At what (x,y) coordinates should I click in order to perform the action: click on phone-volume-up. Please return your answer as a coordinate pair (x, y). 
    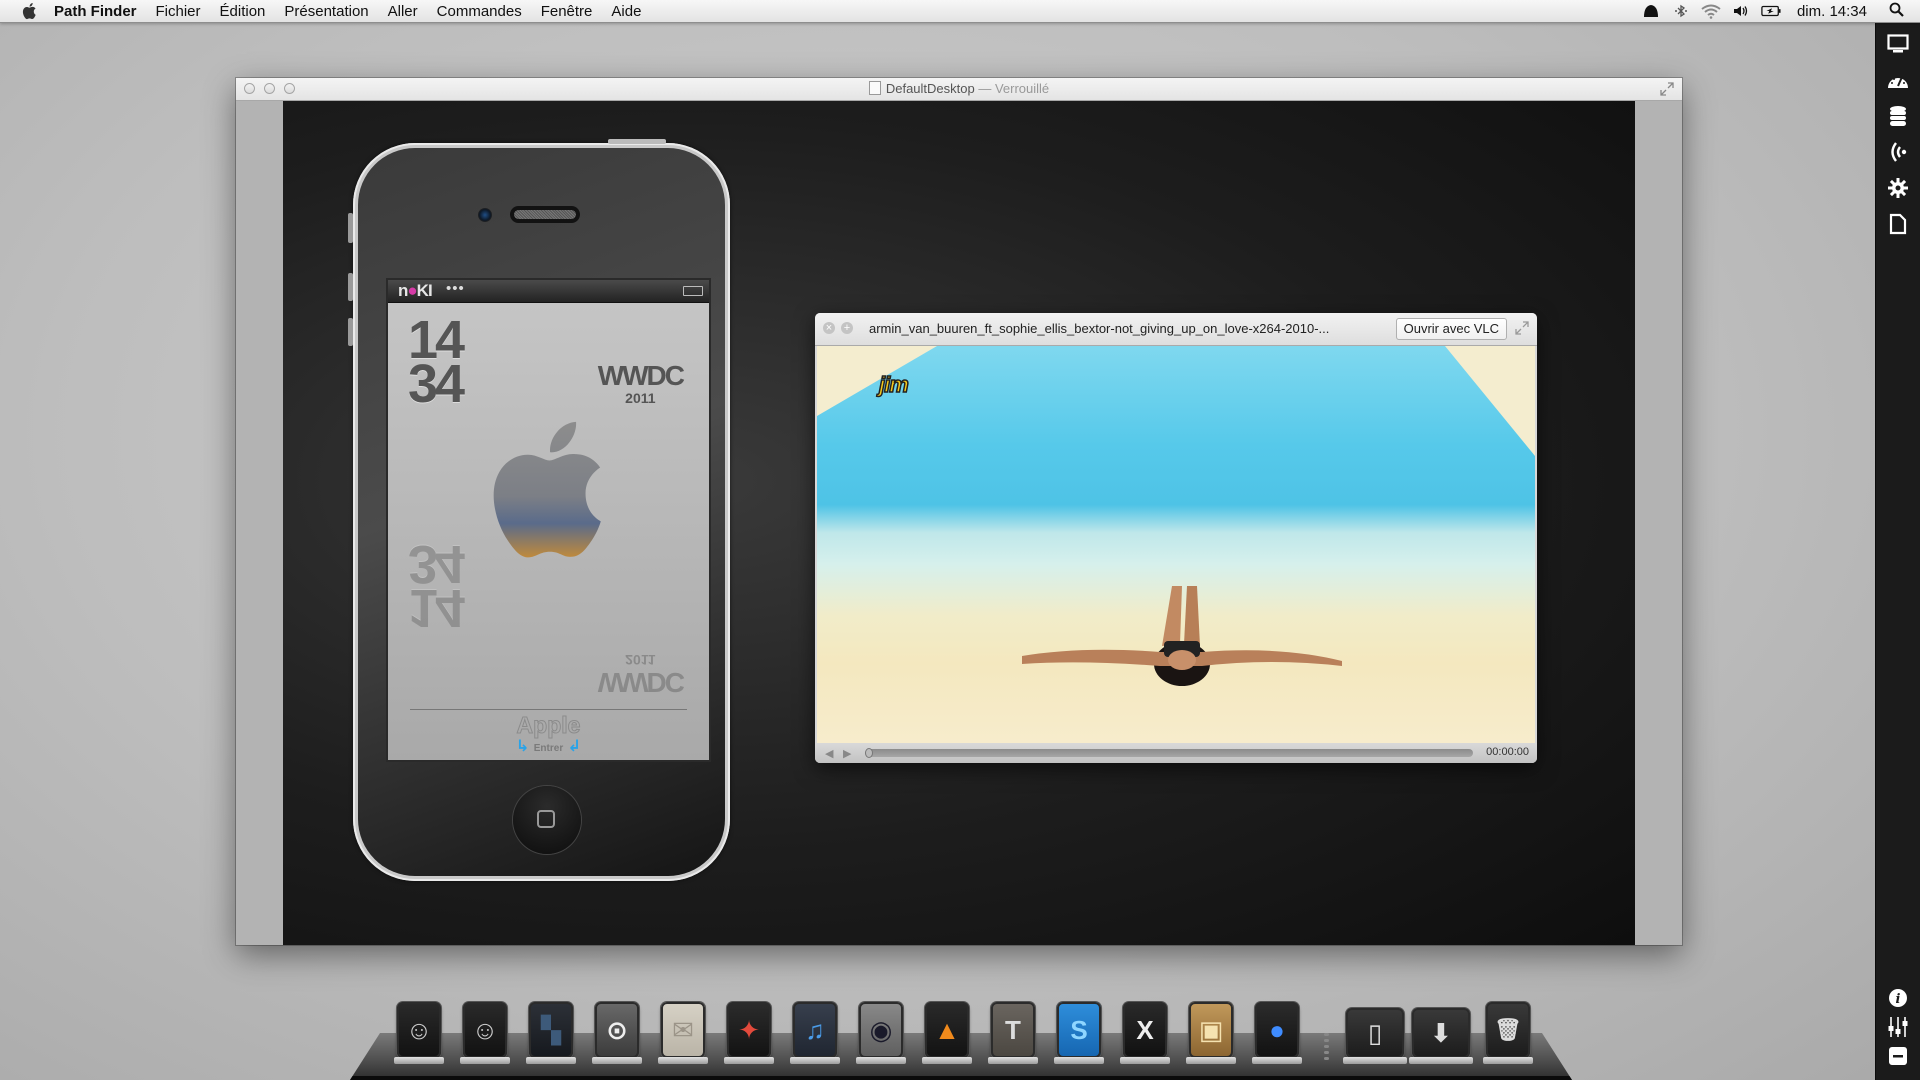
    Looking at the image, I should click on (350, 287).